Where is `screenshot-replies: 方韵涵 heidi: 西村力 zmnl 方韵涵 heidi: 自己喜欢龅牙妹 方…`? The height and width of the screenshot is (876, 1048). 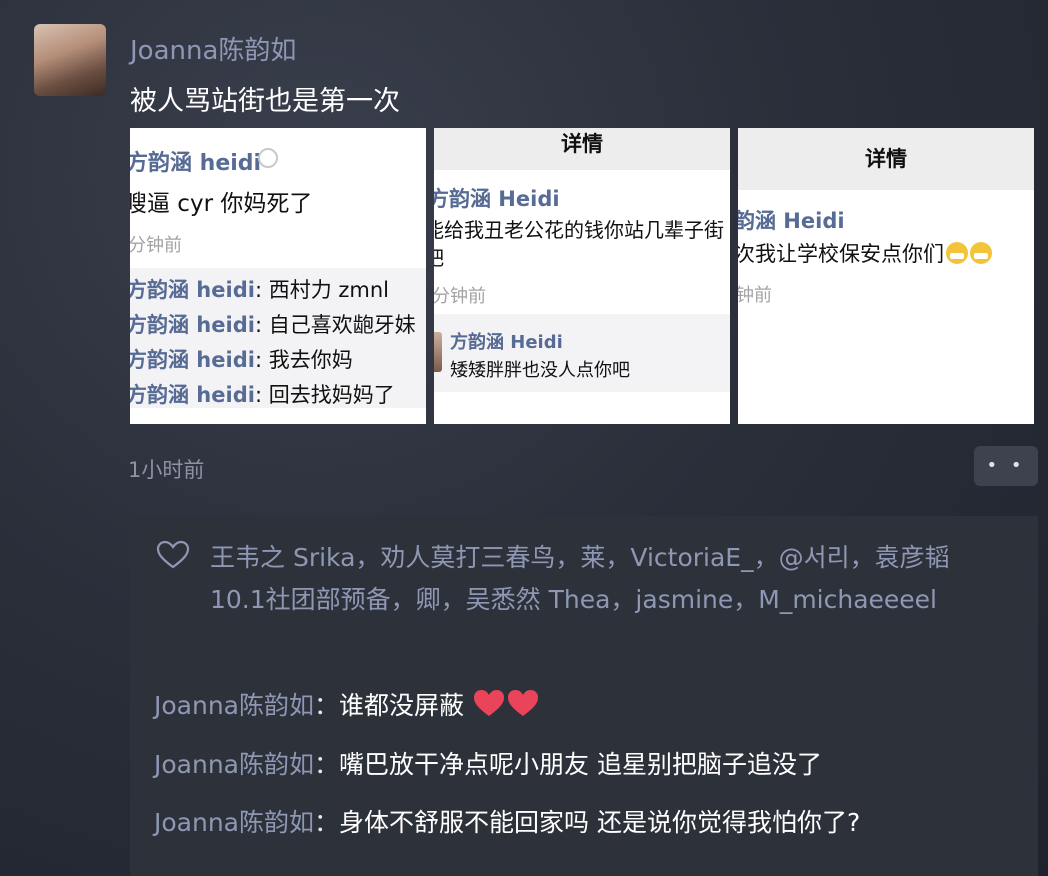 screenshot-replies: 方韵涵 heidi: 西村力 zmnl 方韵涵 heidi: 自己喜欢龅牙妹 方… is located at coordinates (278, 338).